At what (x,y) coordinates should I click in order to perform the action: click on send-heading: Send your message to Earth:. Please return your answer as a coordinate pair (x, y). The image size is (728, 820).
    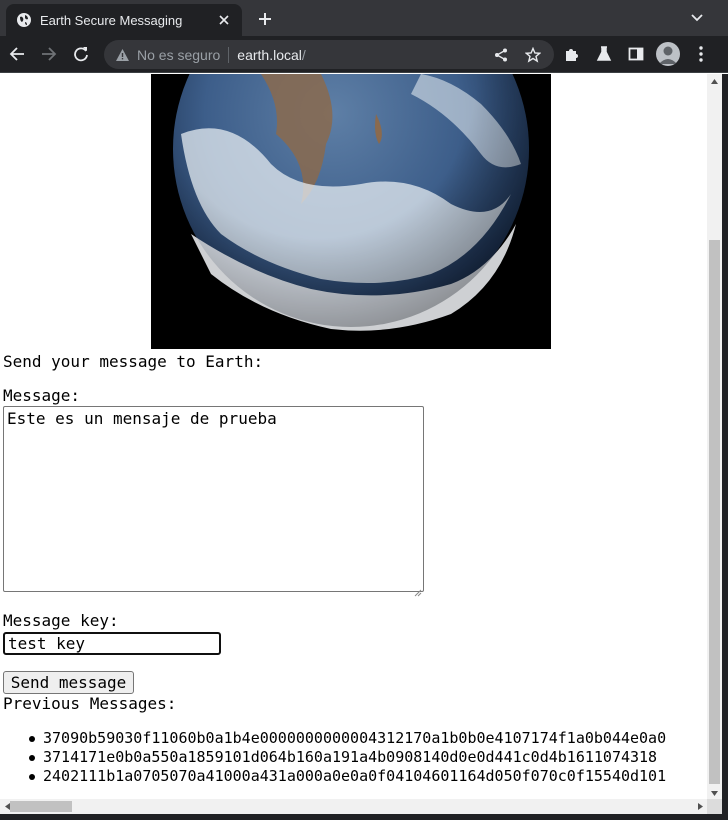
    Looking at the image, I should click on (133, 361).